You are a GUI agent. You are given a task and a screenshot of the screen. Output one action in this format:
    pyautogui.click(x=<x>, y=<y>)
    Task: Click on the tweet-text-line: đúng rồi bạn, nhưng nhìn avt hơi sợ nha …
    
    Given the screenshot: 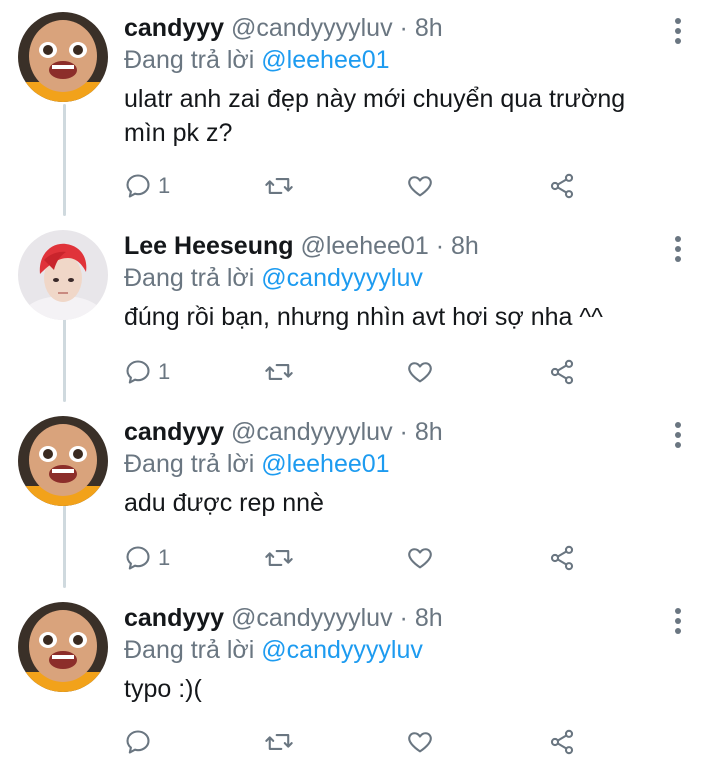 What is the action you would take?
    pyautogui.click(x=363, y=317)
    